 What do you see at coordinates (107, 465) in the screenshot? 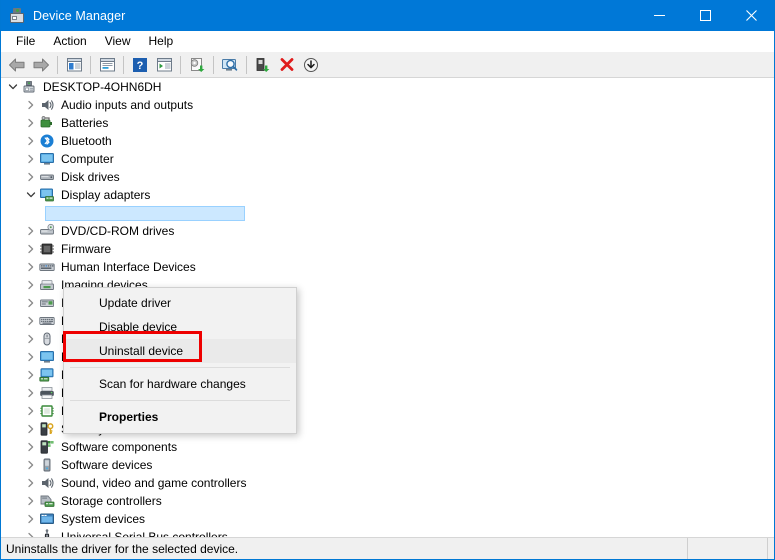
I see `tree-row-label: Software devices` at bounding box center [107, 465].